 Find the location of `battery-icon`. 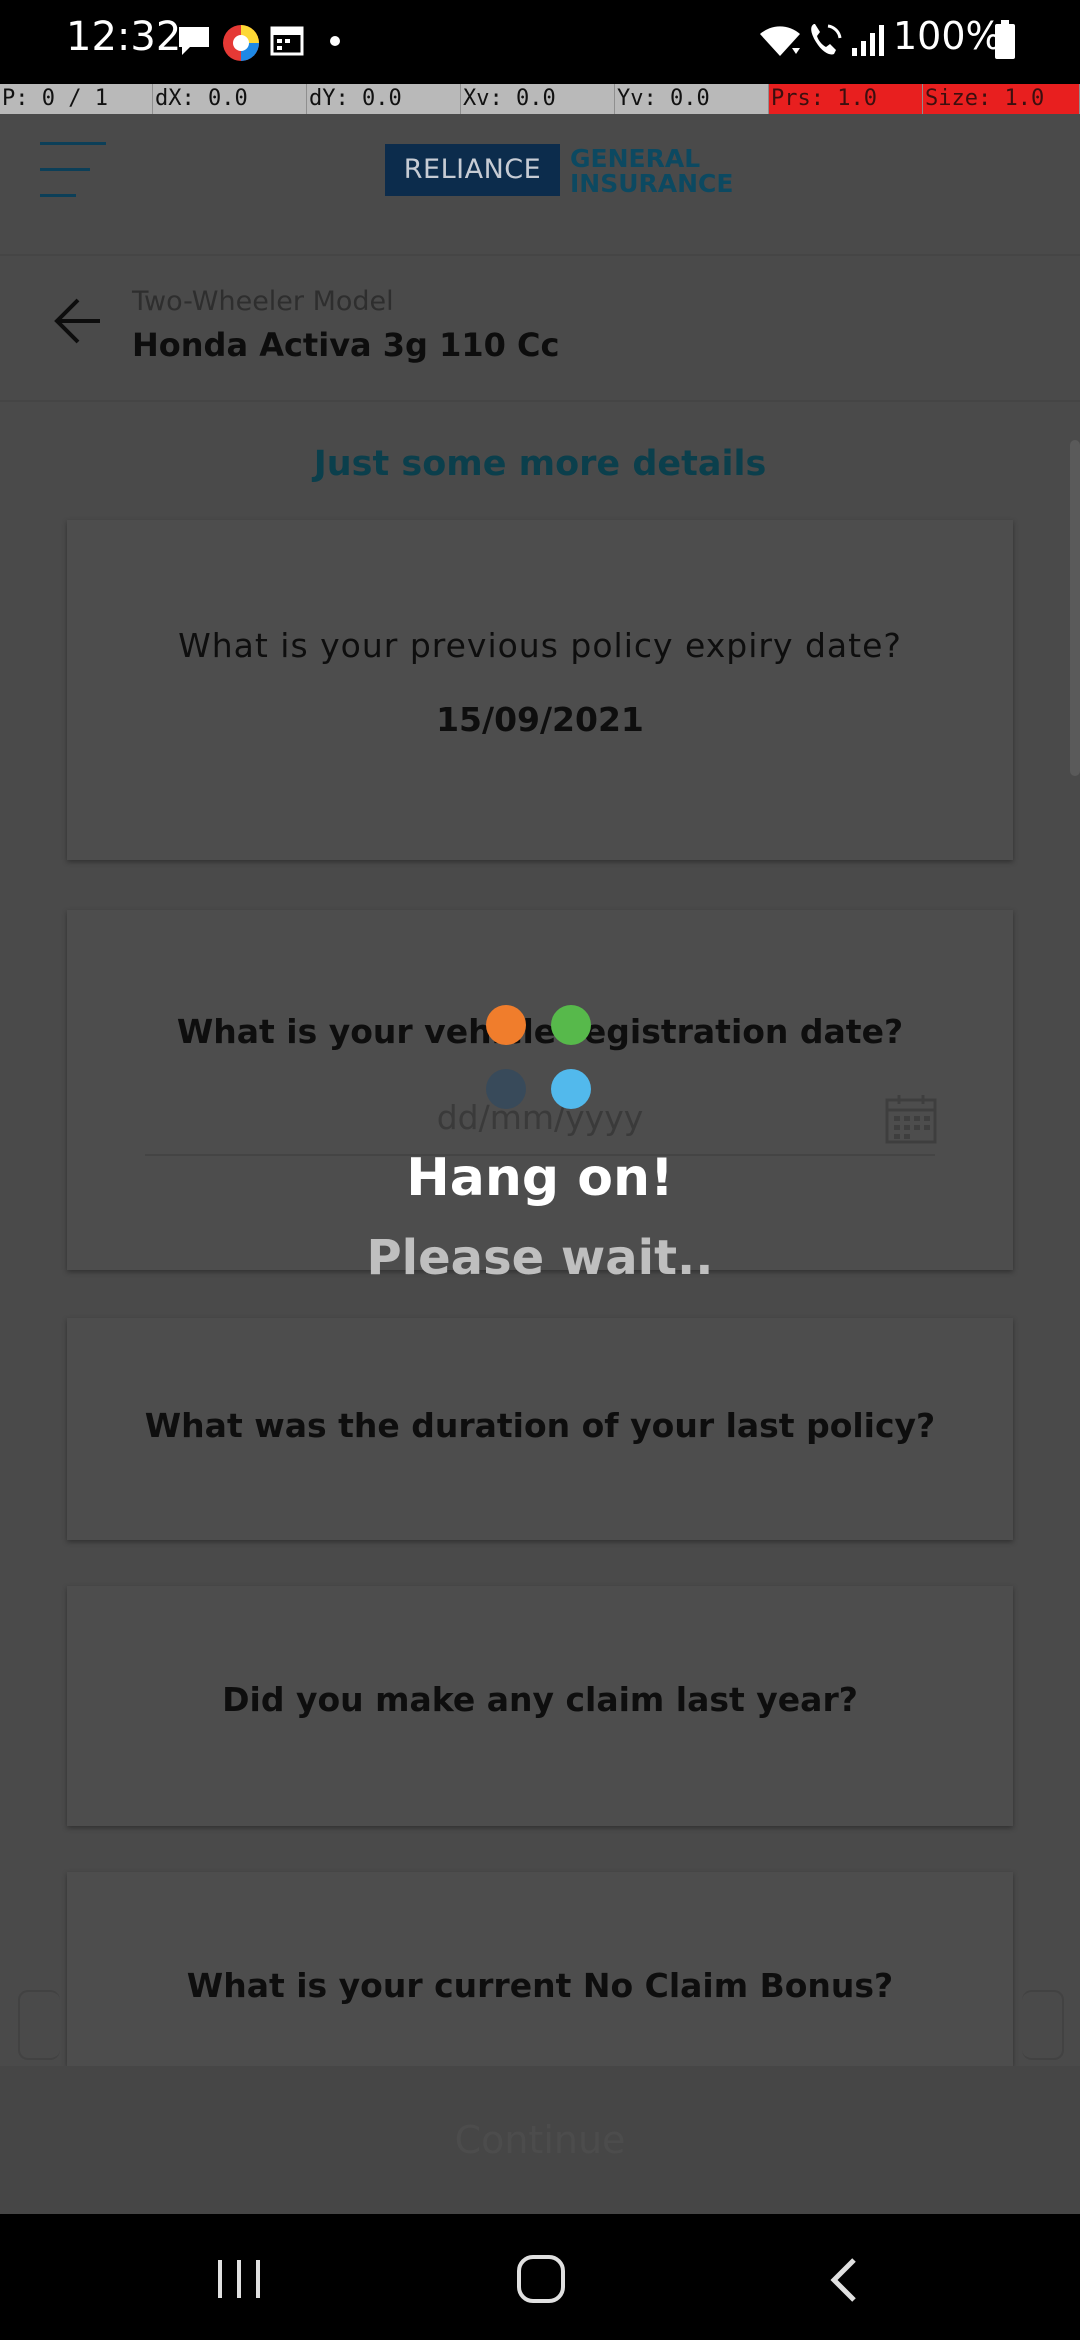

battery-icon is located at coordinates (1005, 42).